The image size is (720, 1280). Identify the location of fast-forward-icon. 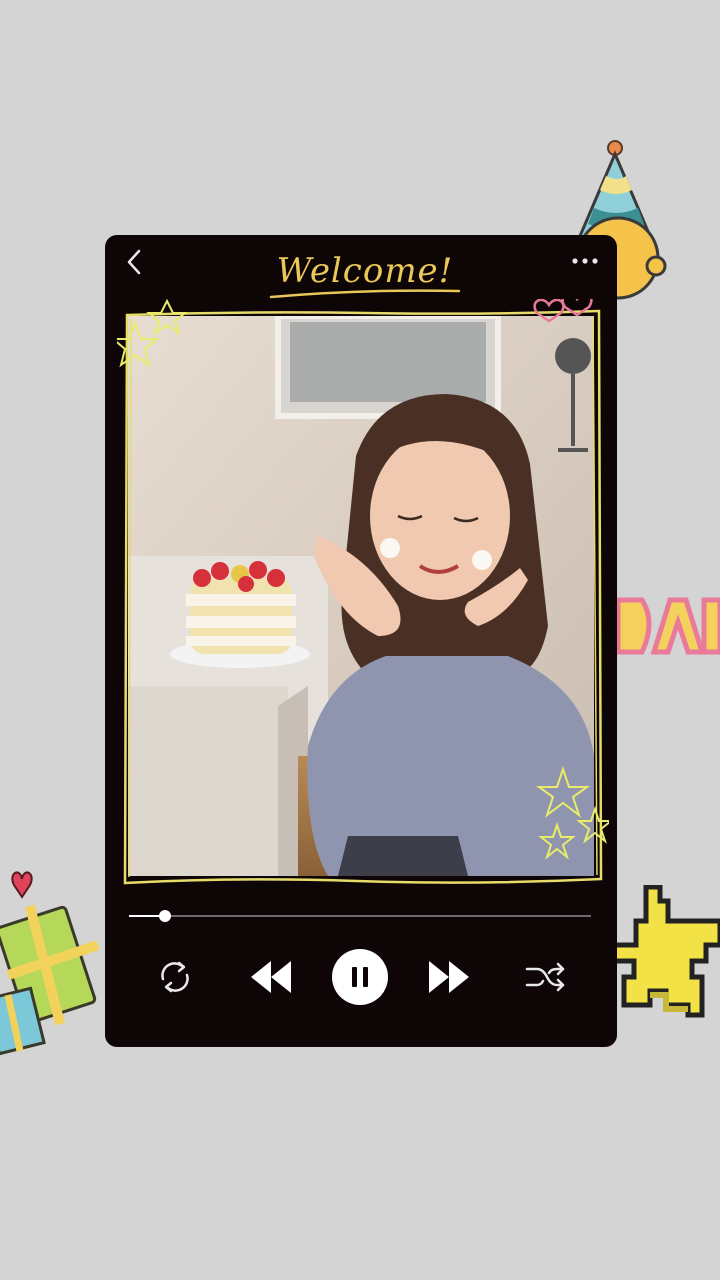
(449, 977).